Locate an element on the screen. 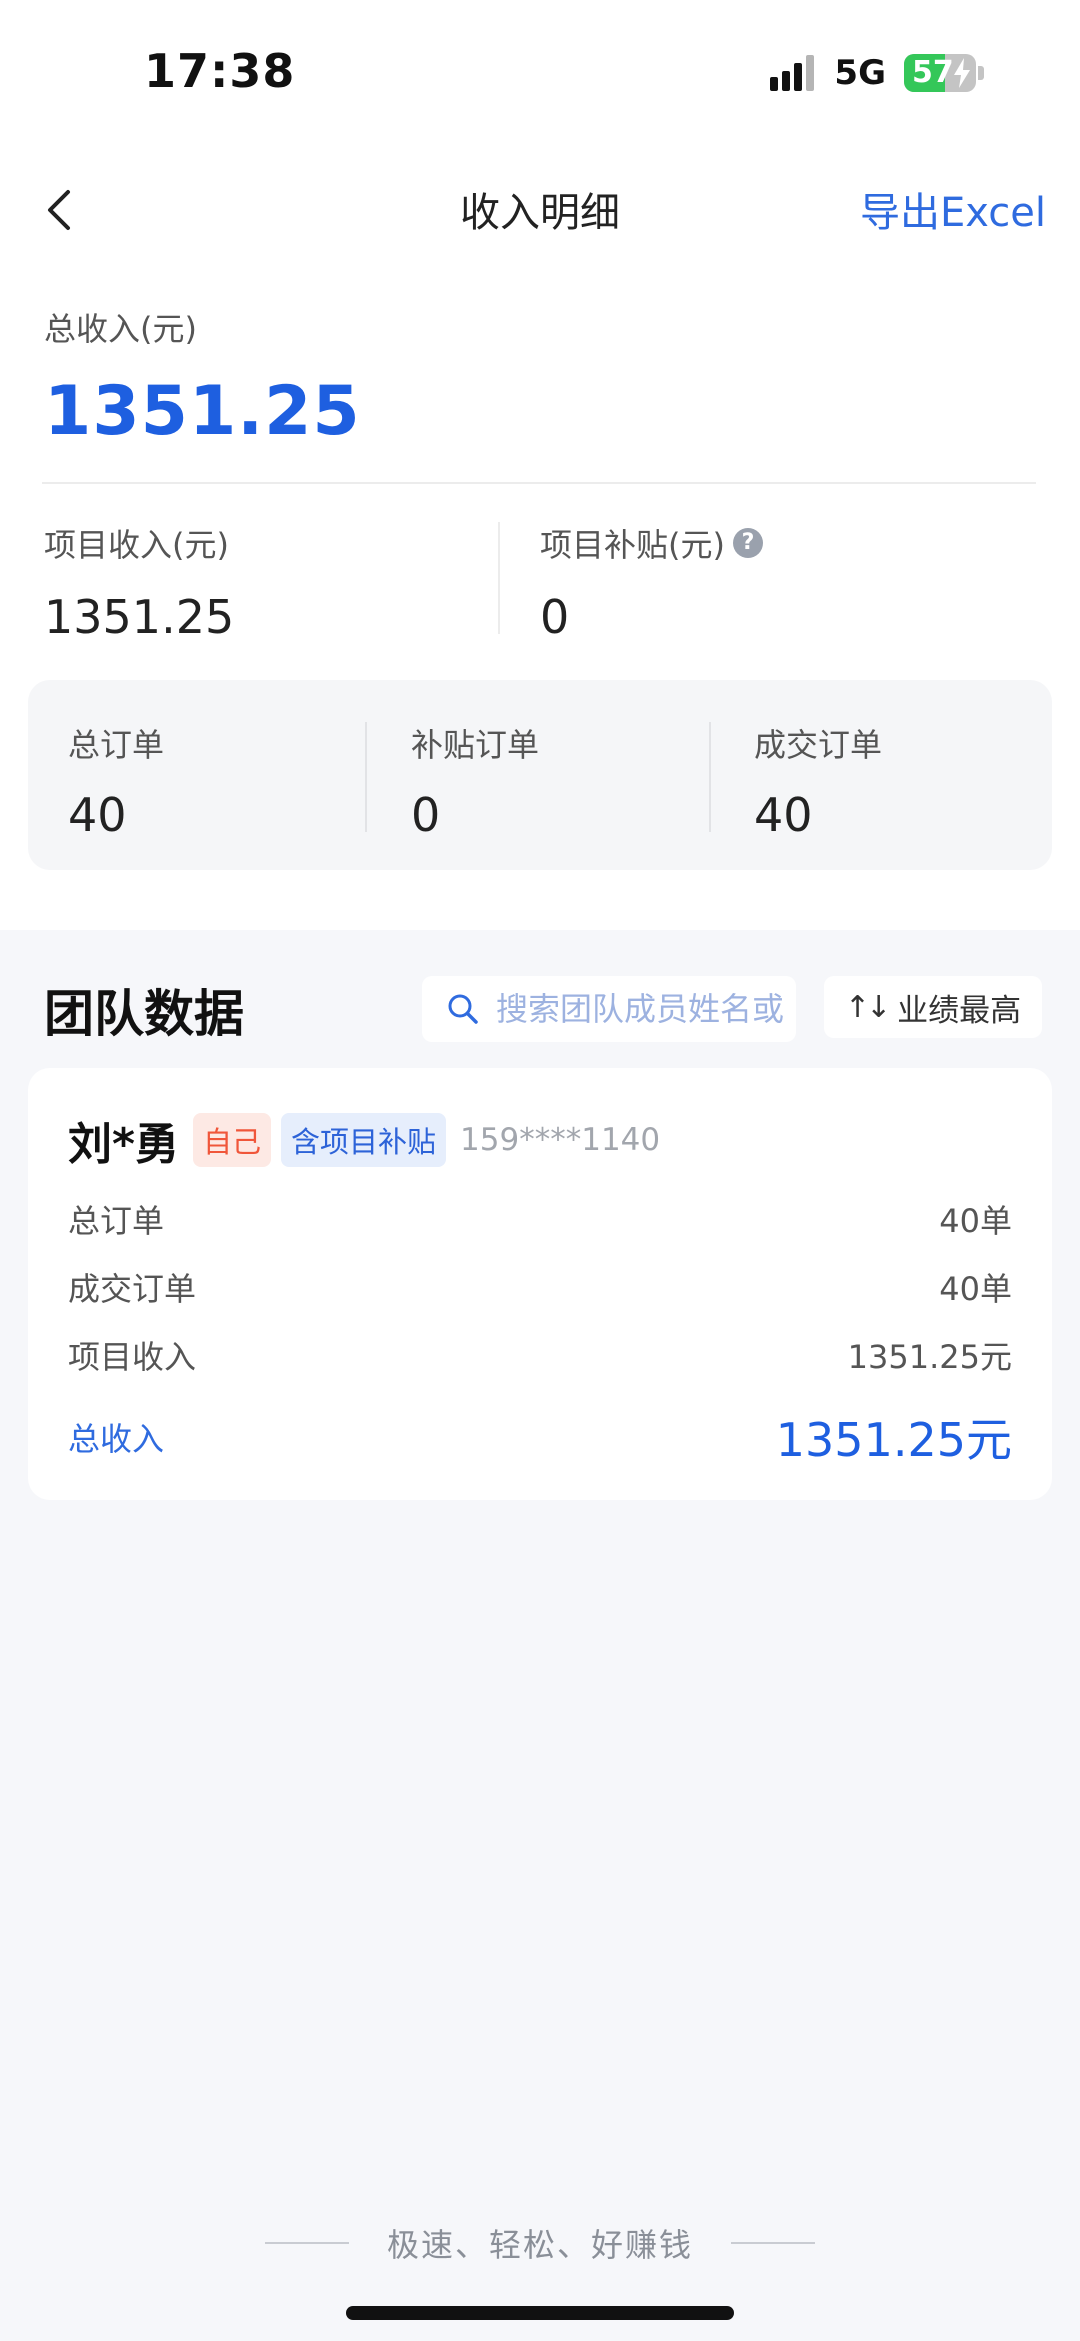 This screenshot has width=1080, height=2341. member-row-project-income: 项目收入 1351.25元 is located at coordinates (540, 1355).